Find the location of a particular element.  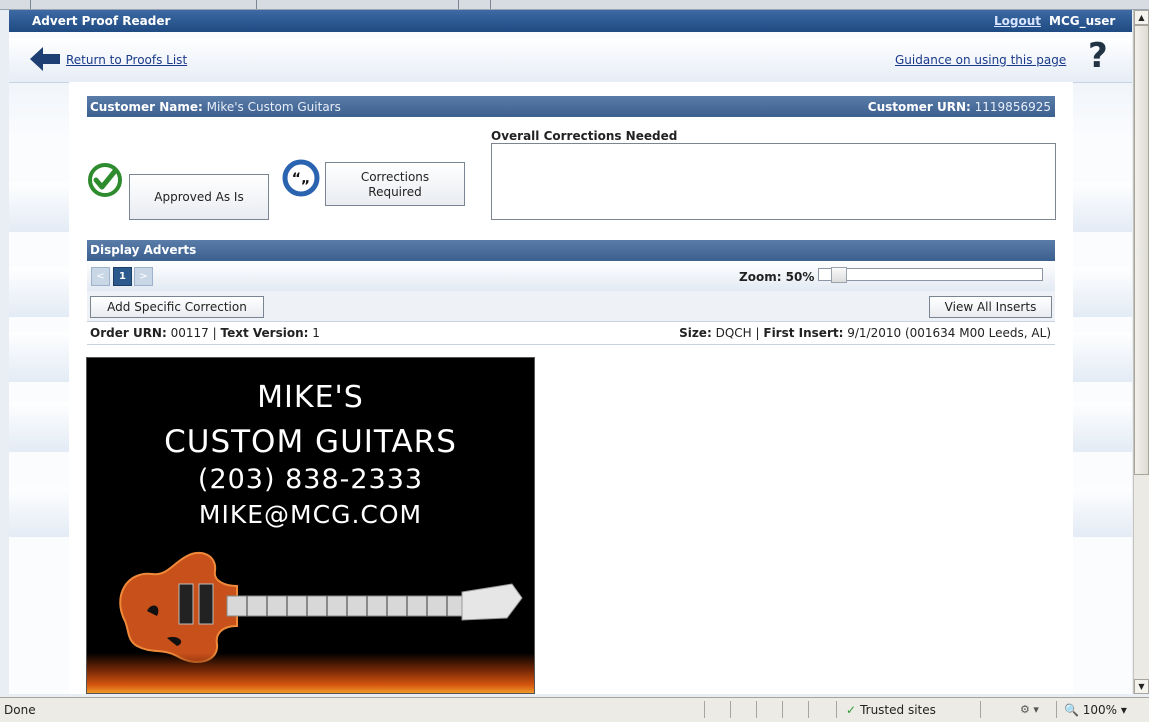

customer-urn-label: Customer URN: is located at coordinates (919, 107).